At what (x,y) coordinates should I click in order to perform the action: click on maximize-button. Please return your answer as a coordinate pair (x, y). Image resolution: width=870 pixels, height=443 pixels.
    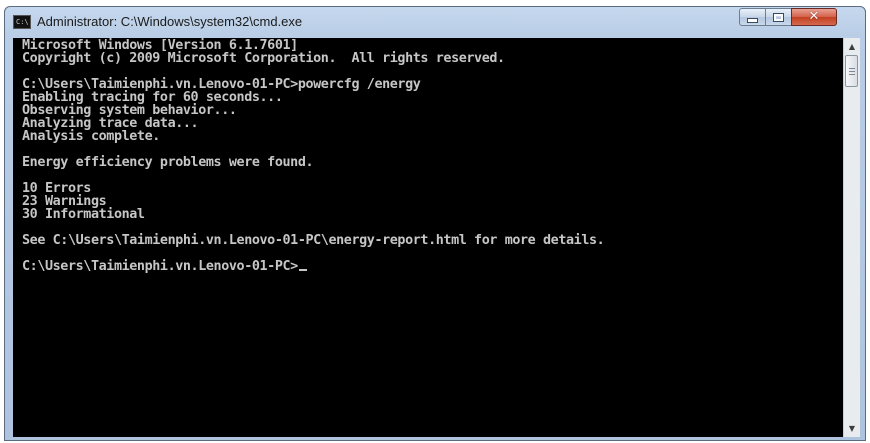
    Looking at the image, I should click on (778, 17).